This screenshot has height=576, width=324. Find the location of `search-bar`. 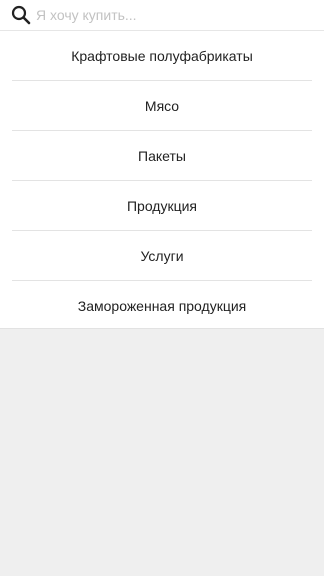

search-bar is located at coordinates (162, 15).